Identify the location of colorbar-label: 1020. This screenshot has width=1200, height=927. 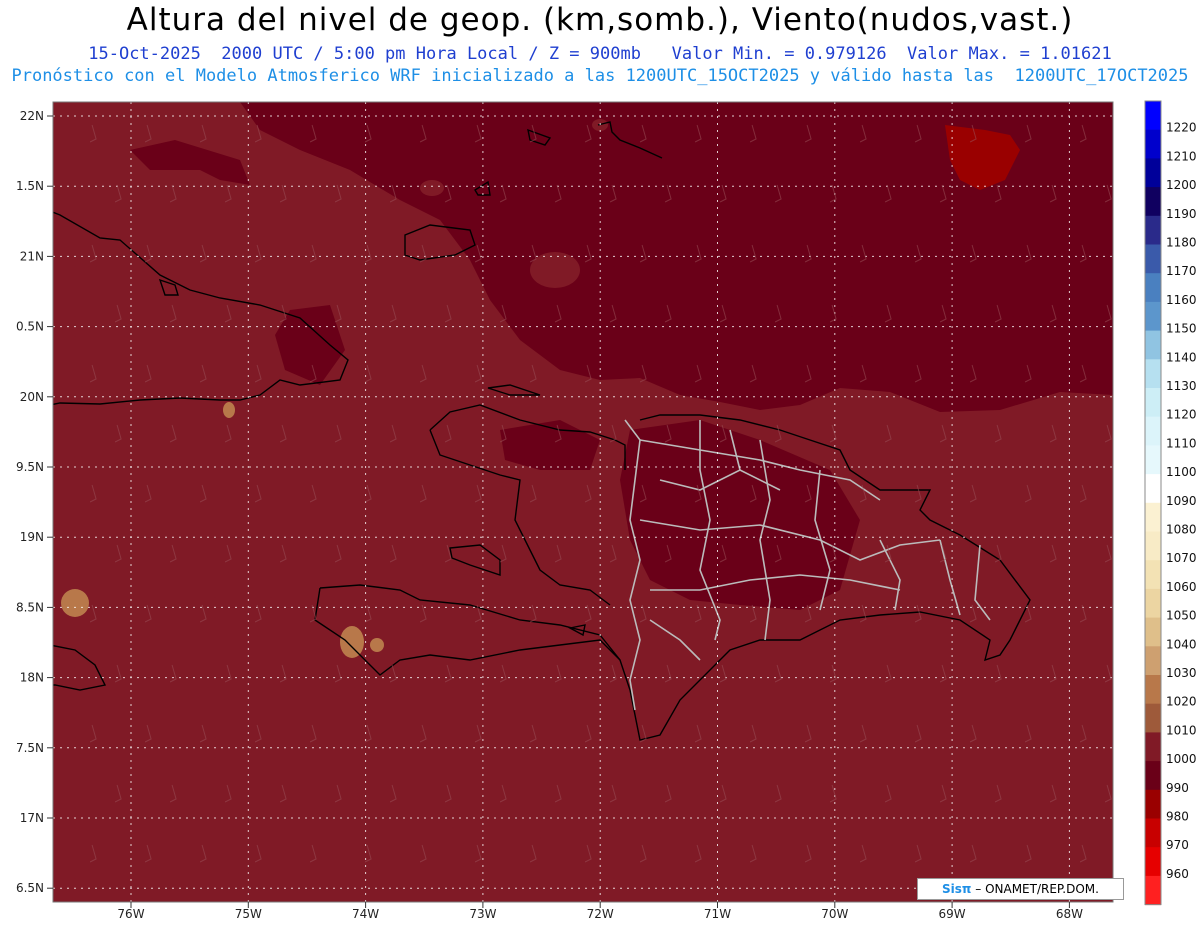
(1181, 702).